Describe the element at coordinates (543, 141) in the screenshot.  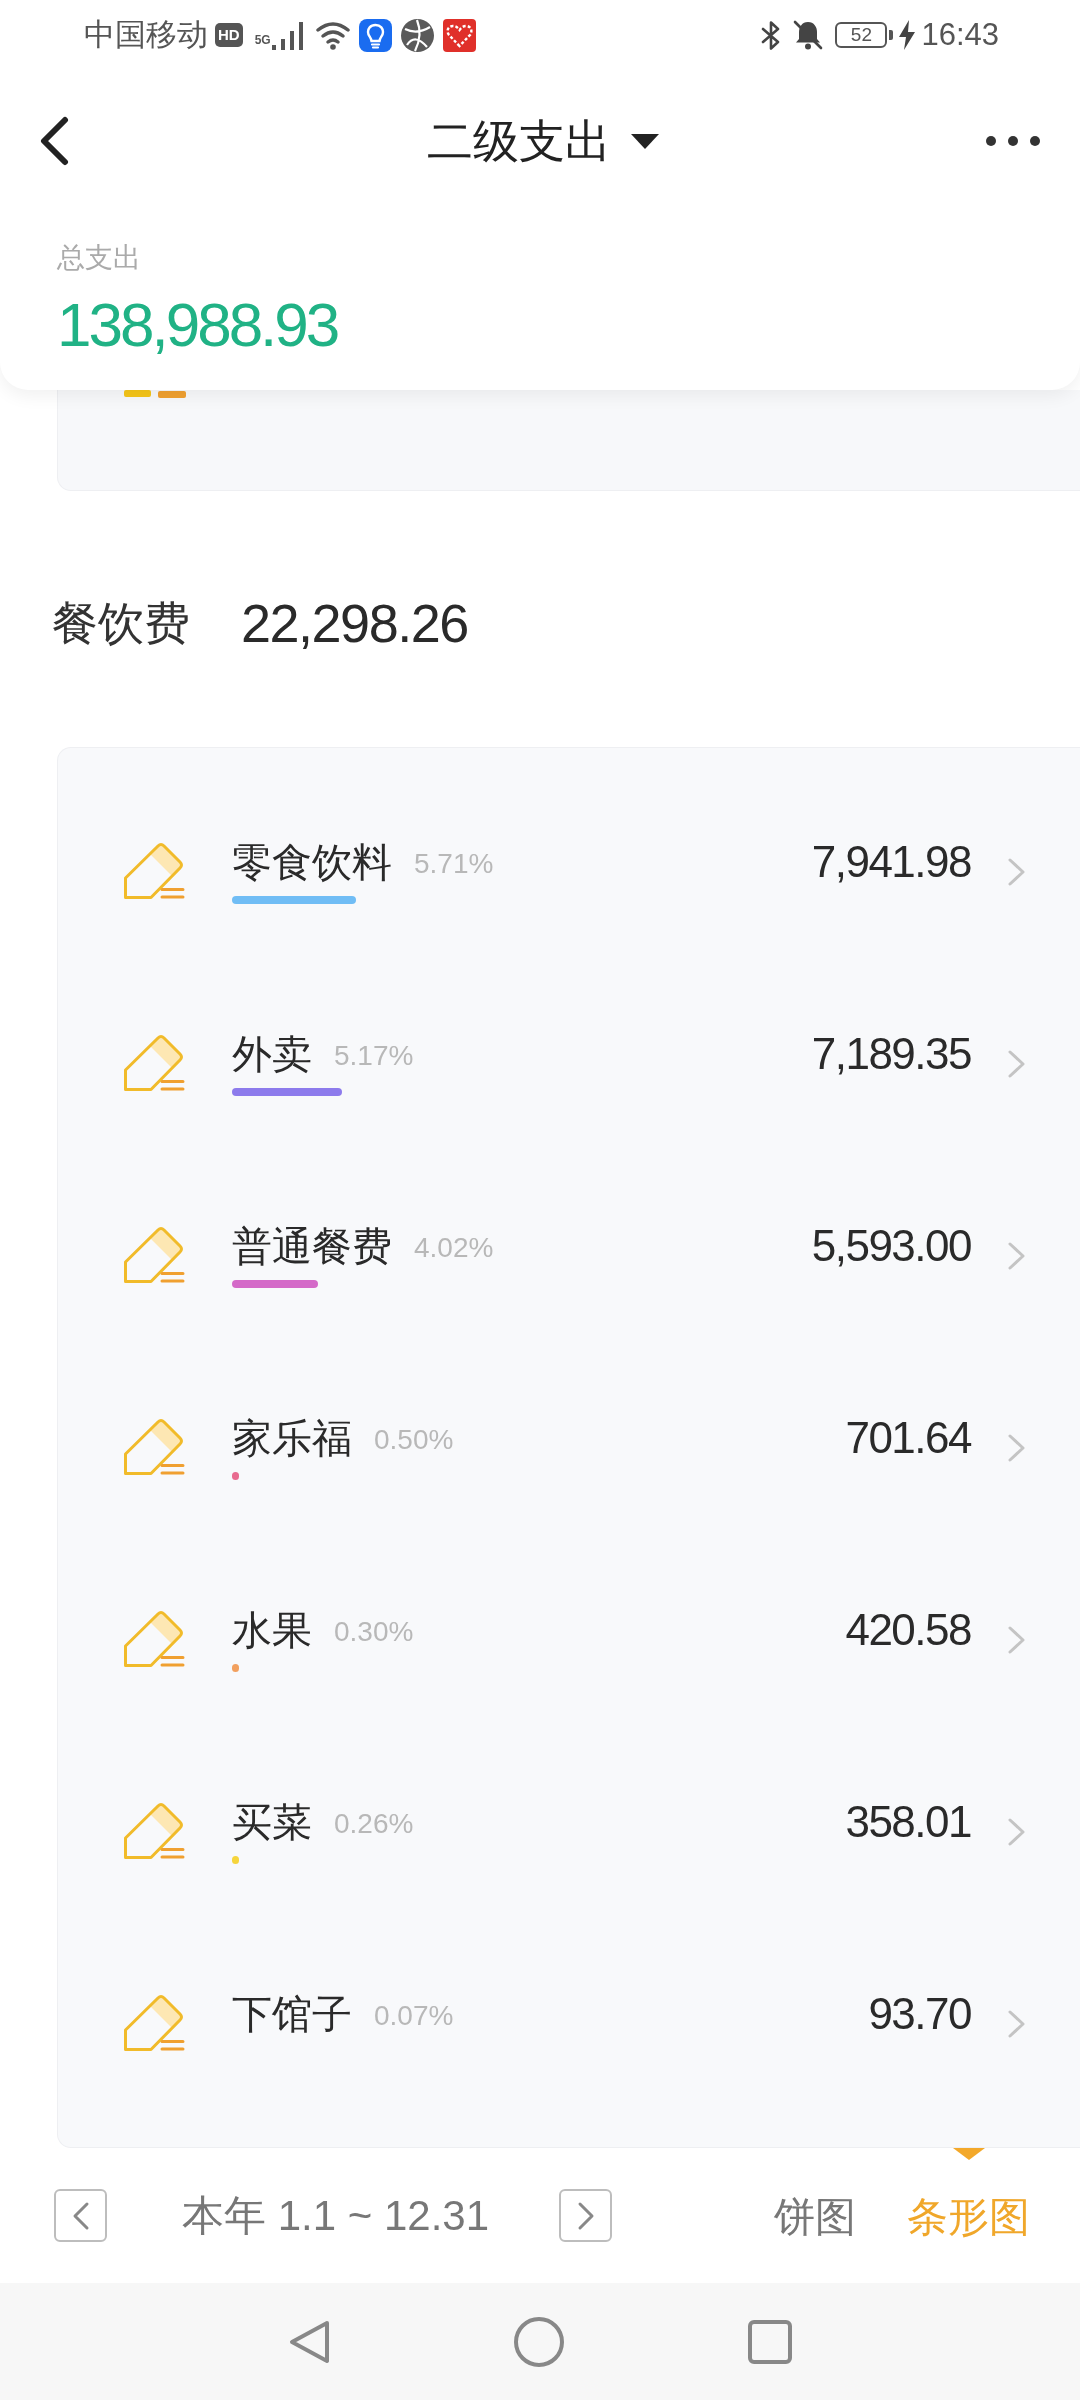
I see `title-dropdown: 二级支出` at that location.